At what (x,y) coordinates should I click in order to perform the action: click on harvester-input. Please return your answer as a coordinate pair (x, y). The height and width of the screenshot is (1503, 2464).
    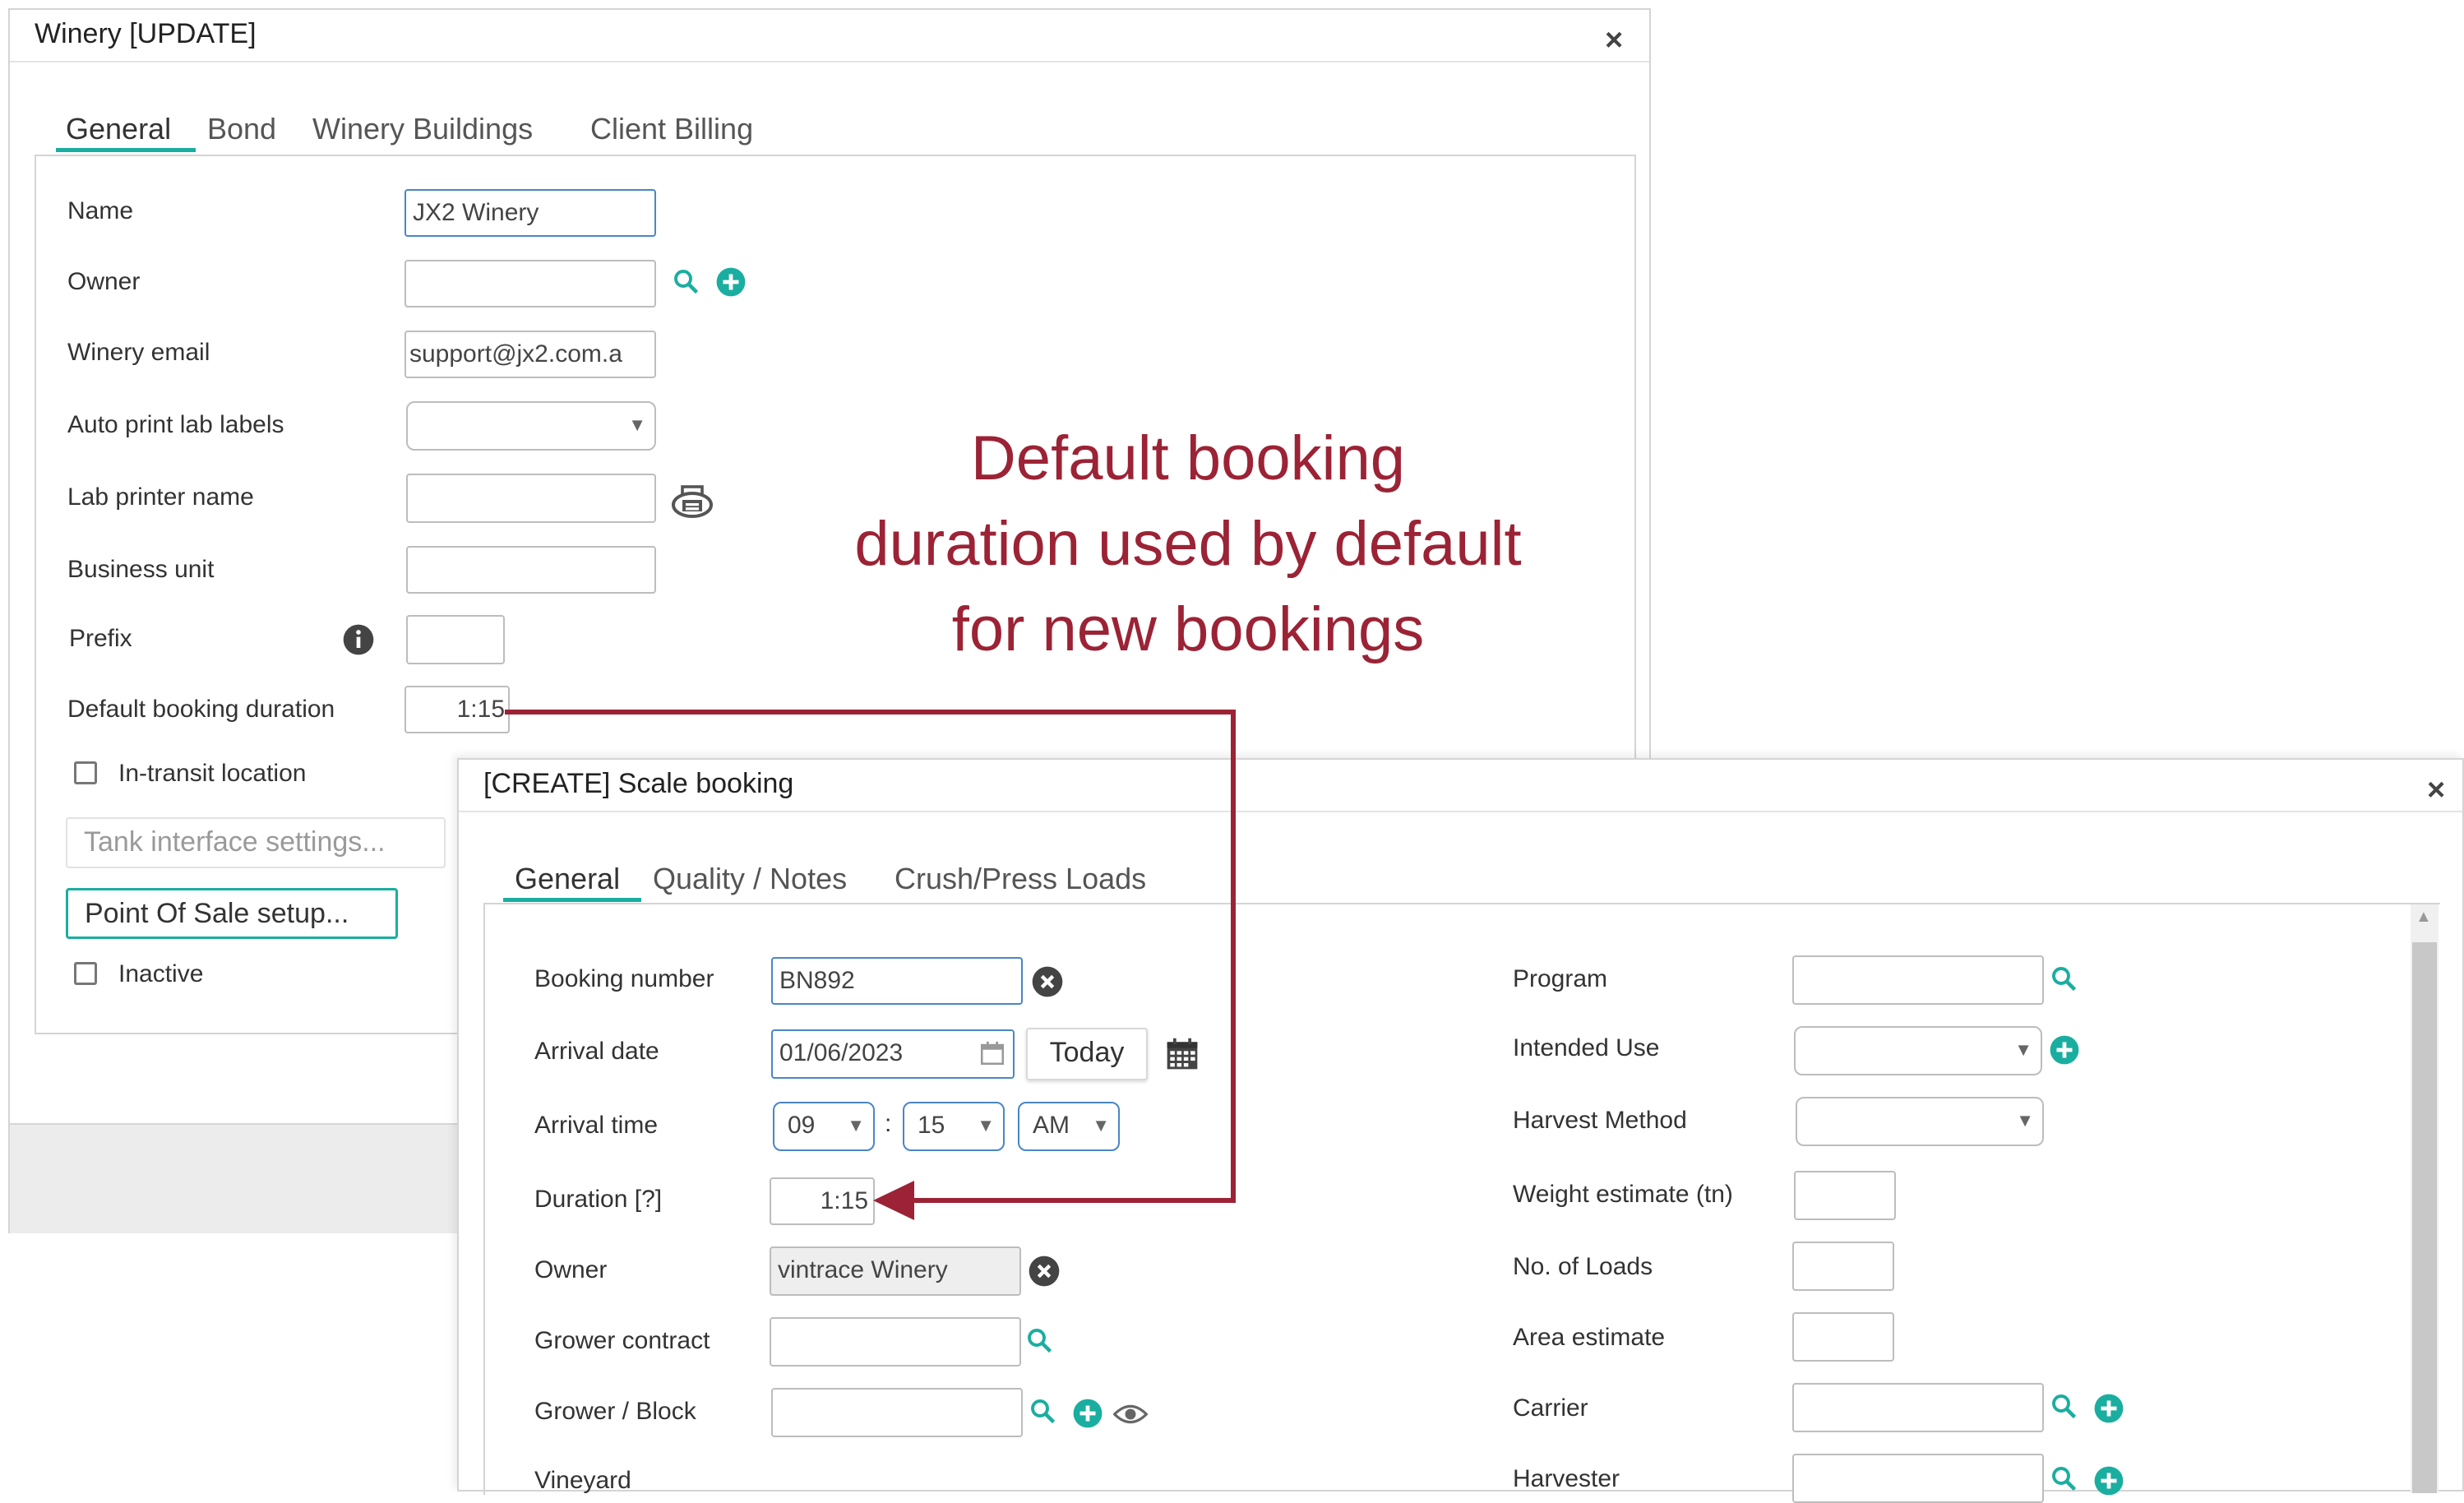
    Looking at the image, I should click on (1918, 1478).